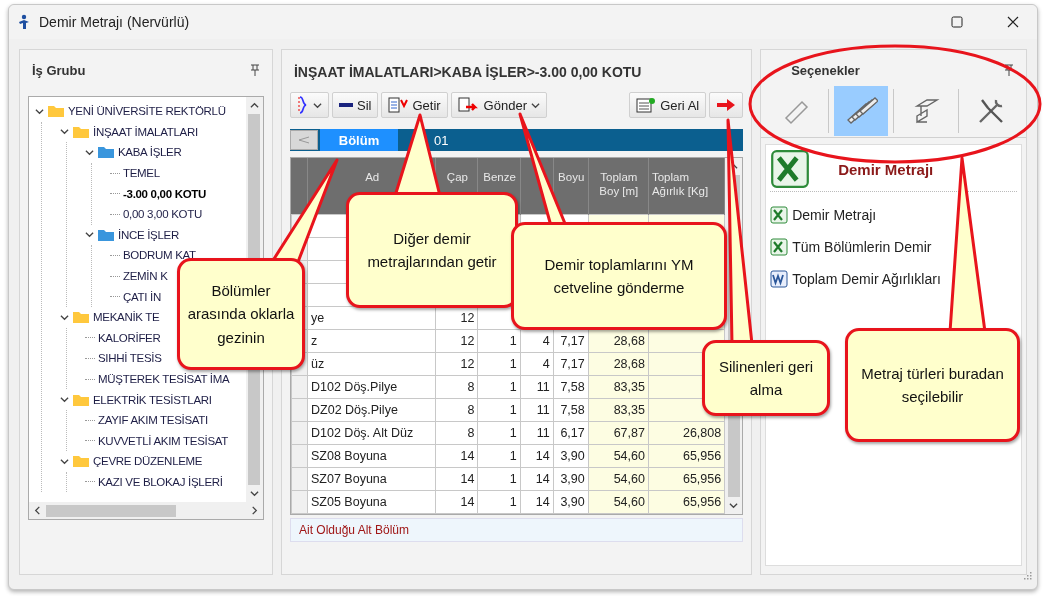 This screenshot has height=596, width=1048. I want to click on breadcrumb-title: İNŞAAT İMALATLARI>KABA İŞLER>-3.00 0,00 KOTU, so click(468, 72).